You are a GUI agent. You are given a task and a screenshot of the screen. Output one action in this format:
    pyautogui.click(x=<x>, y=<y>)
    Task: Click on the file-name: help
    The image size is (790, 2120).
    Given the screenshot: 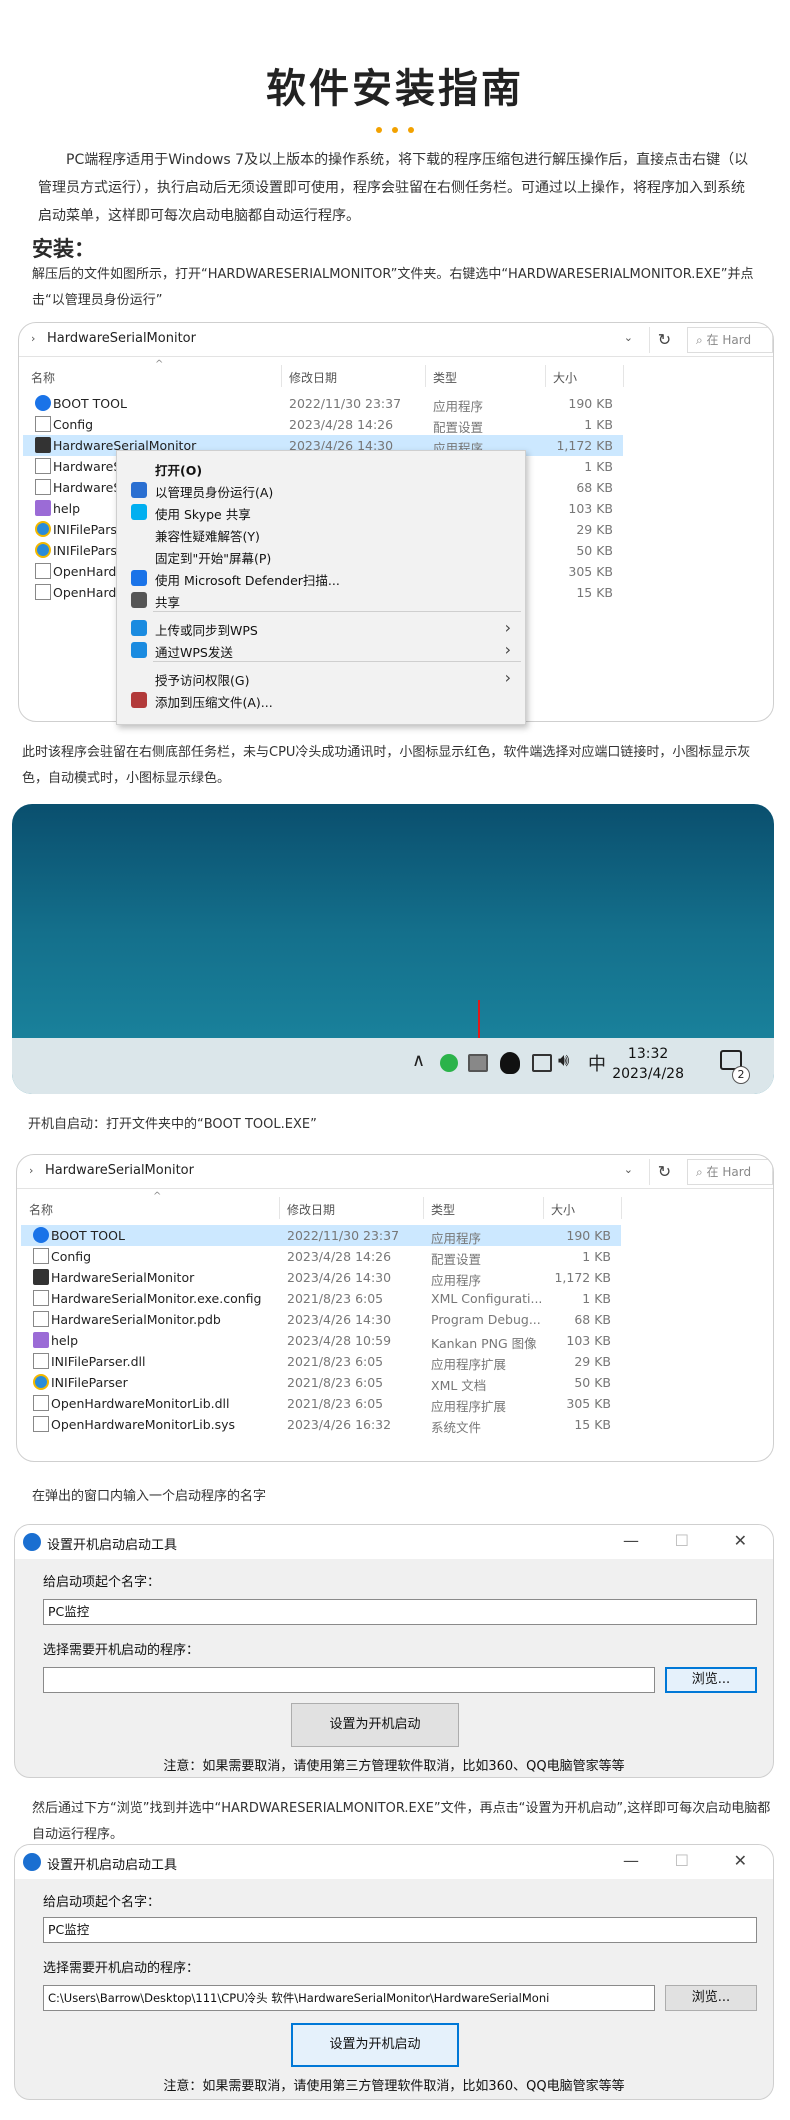 What is the action you would take?
    pyautogui.click(x=67, y=508)
    